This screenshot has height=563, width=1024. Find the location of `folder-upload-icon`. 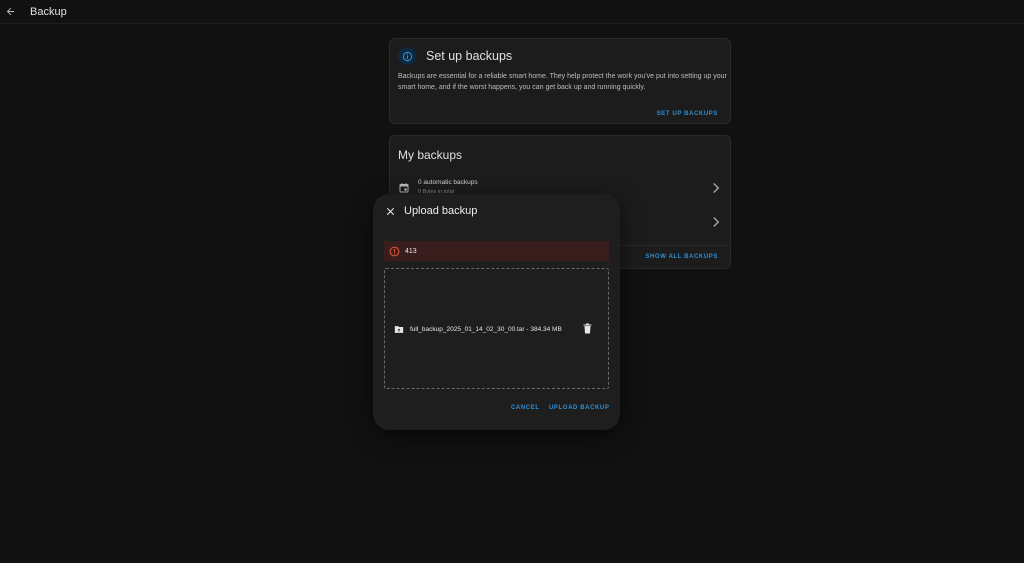

folder-upload-icon is located at coordinates (399, 329).